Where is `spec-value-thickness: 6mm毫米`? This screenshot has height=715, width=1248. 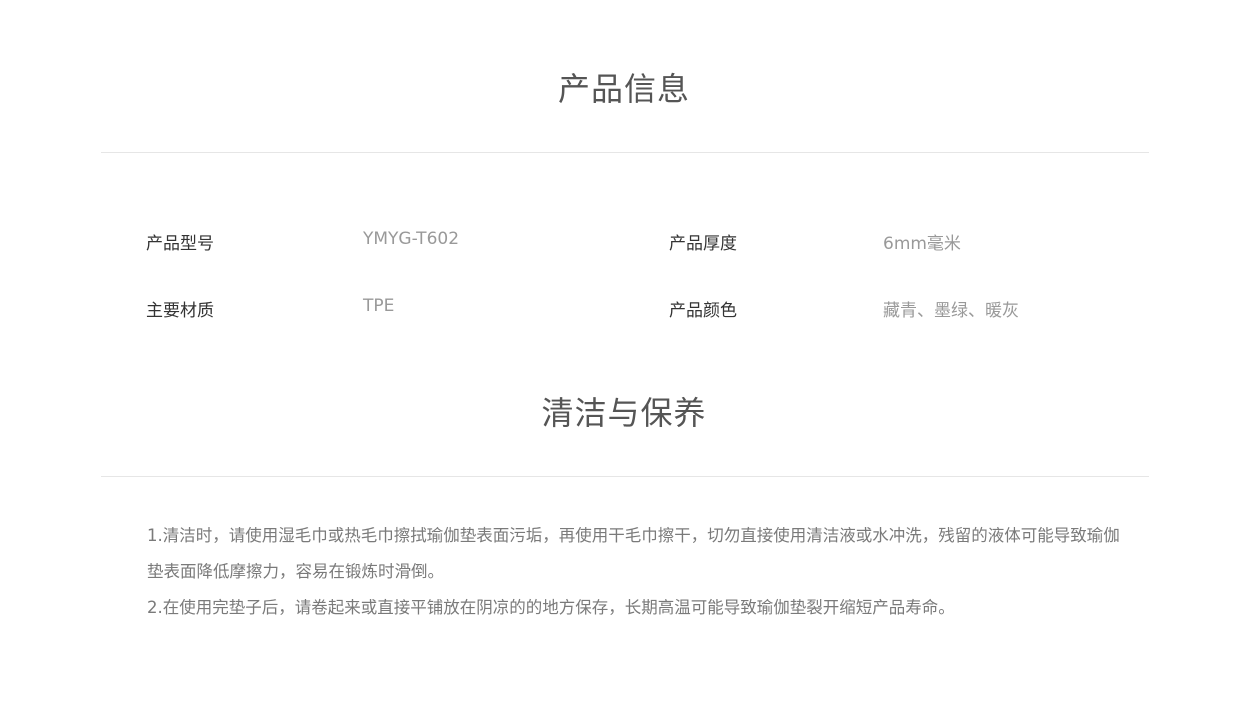 spec-value-thickness: 6mm毫米 is located at coordinates (922, 244).